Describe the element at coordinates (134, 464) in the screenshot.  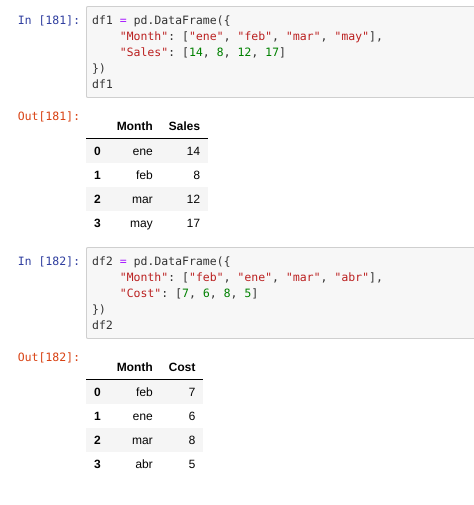
I see `table-cell: abr` at that location.